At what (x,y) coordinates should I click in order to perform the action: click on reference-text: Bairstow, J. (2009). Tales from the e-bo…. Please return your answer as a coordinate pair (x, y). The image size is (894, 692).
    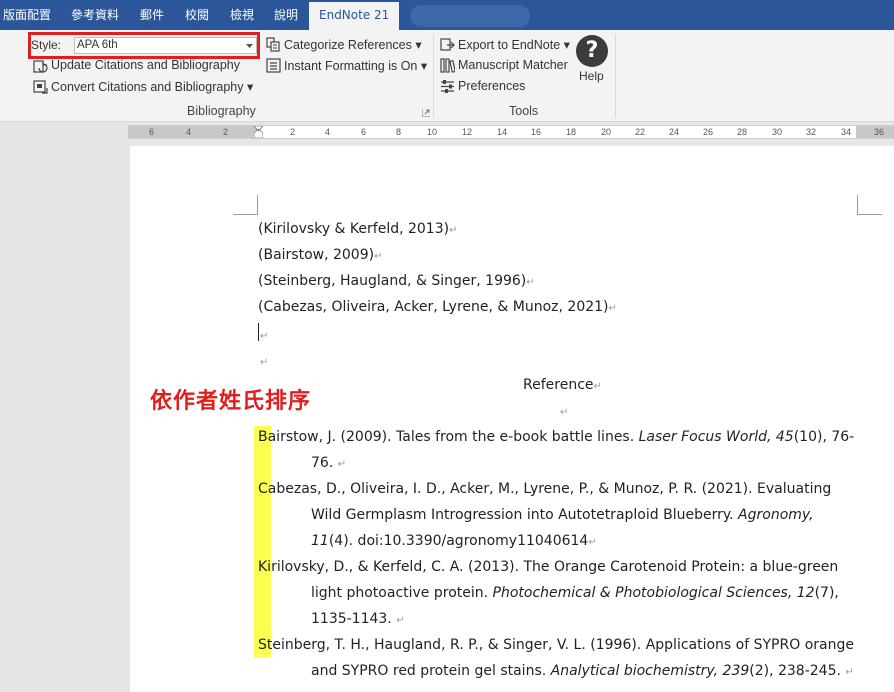
    Looking at the image, I should click on (448, 437).